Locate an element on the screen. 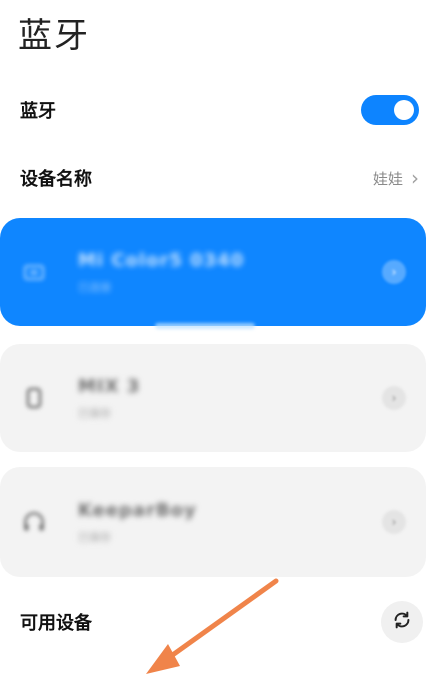 This screenshot has width=439, height=674. toggle-knob is located at coordinates (404, 110).